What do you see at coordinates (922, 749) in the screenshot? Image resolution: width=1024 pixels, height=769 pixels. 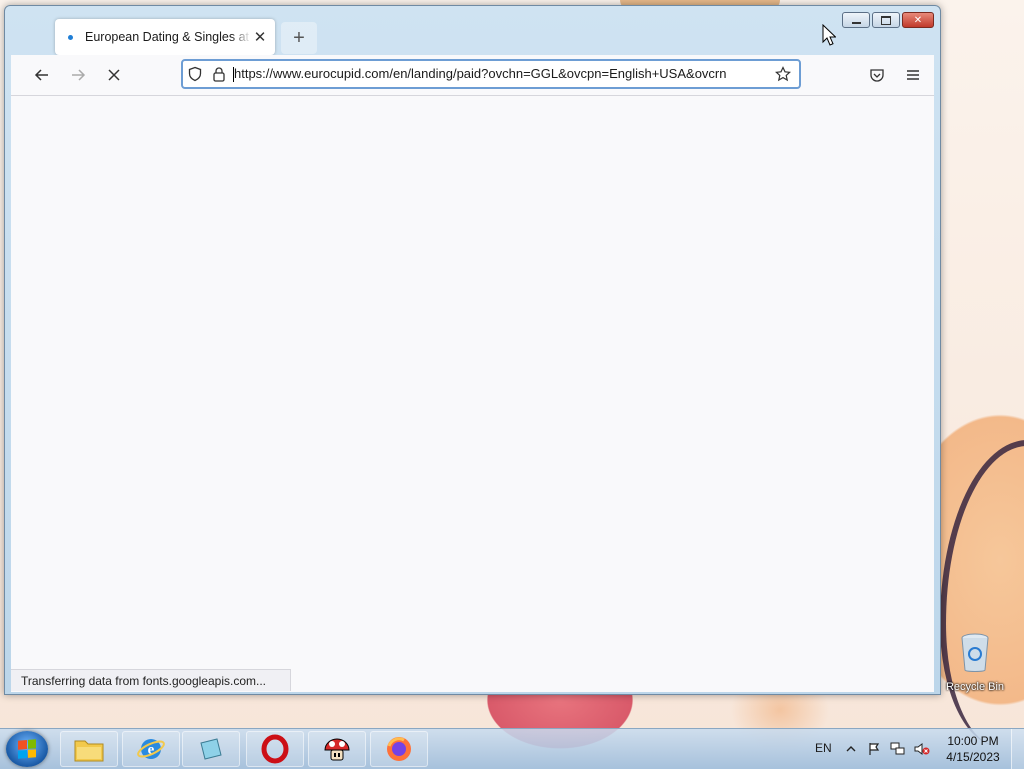 I see `volume-muted-icon` at bounding box center [922, 749].